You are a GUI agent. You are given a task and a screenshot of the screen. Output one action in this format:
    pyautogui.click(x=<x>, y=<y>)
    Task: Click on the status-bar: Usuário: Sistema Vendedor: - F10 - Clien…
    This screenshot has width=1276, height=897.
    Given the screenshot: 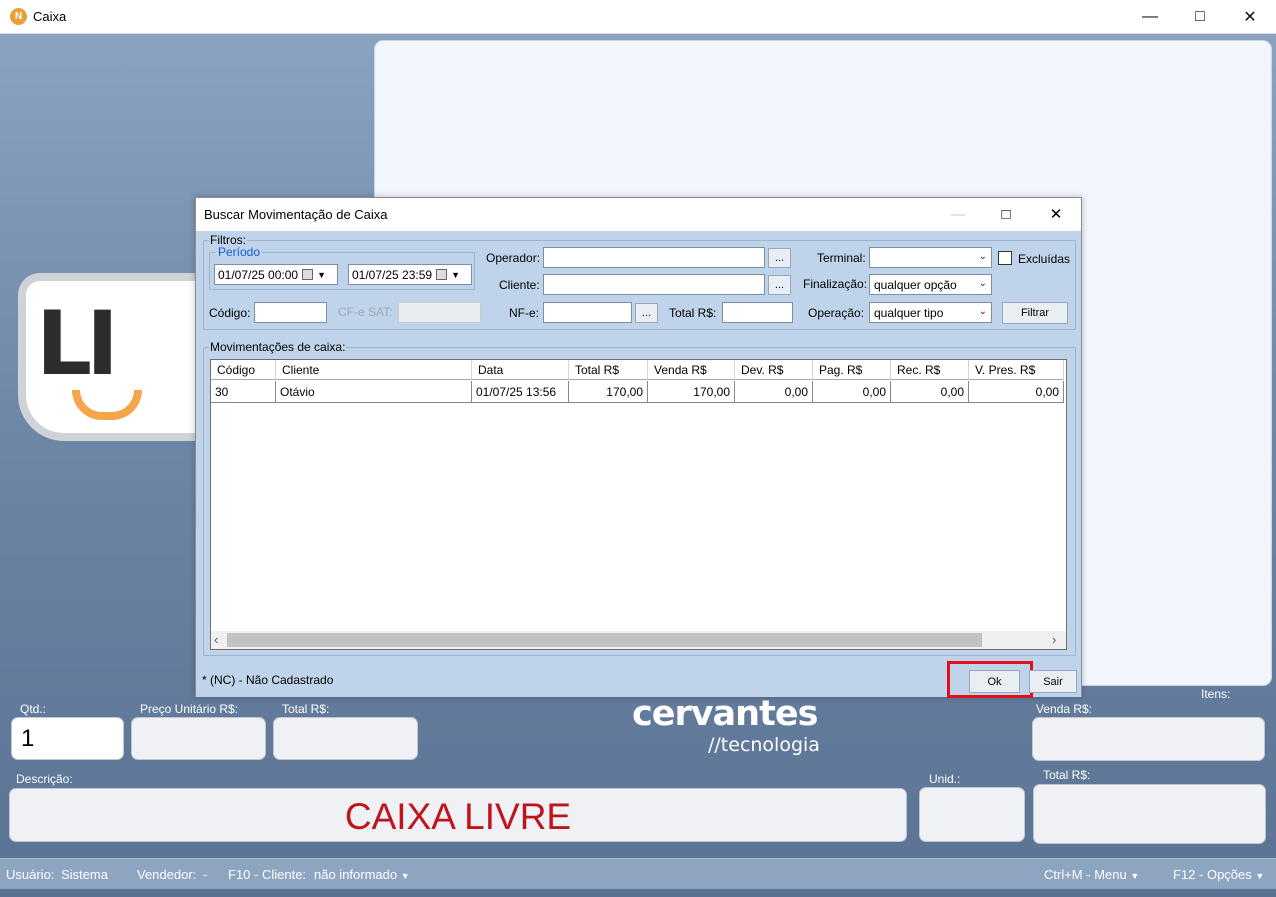 What is the action you would take?
    pyautogui.click(x=638, y=873)
    